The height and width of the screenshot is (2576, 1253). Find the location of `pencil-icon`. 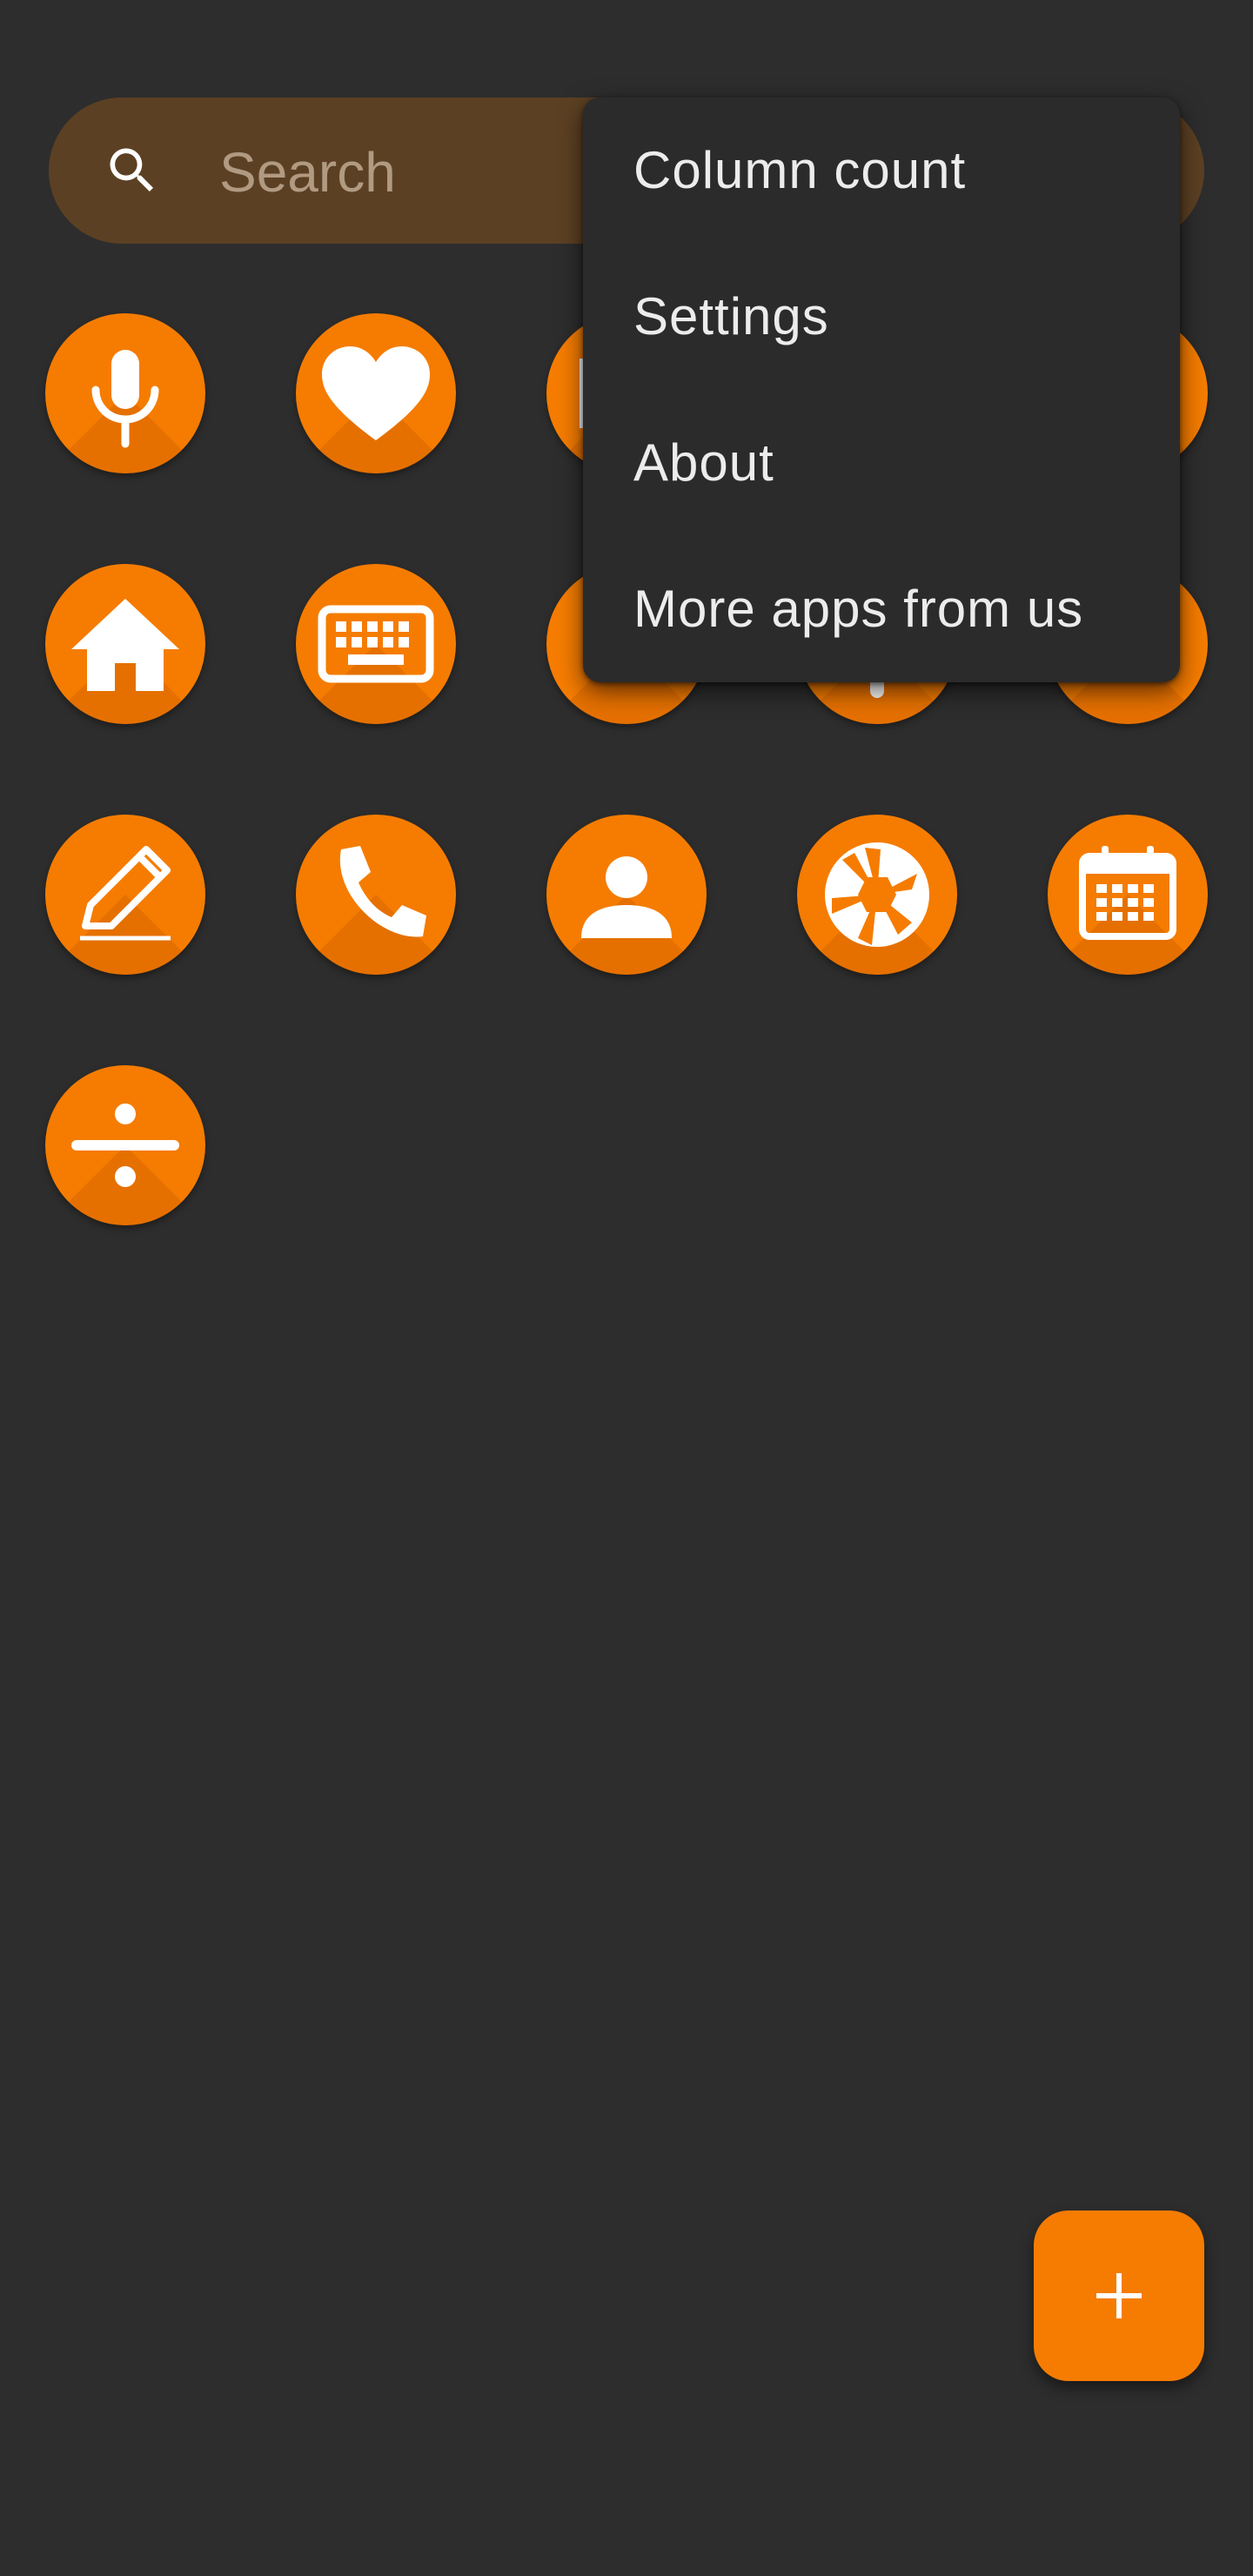

pencil-icon is located at coordinates (125, 895).